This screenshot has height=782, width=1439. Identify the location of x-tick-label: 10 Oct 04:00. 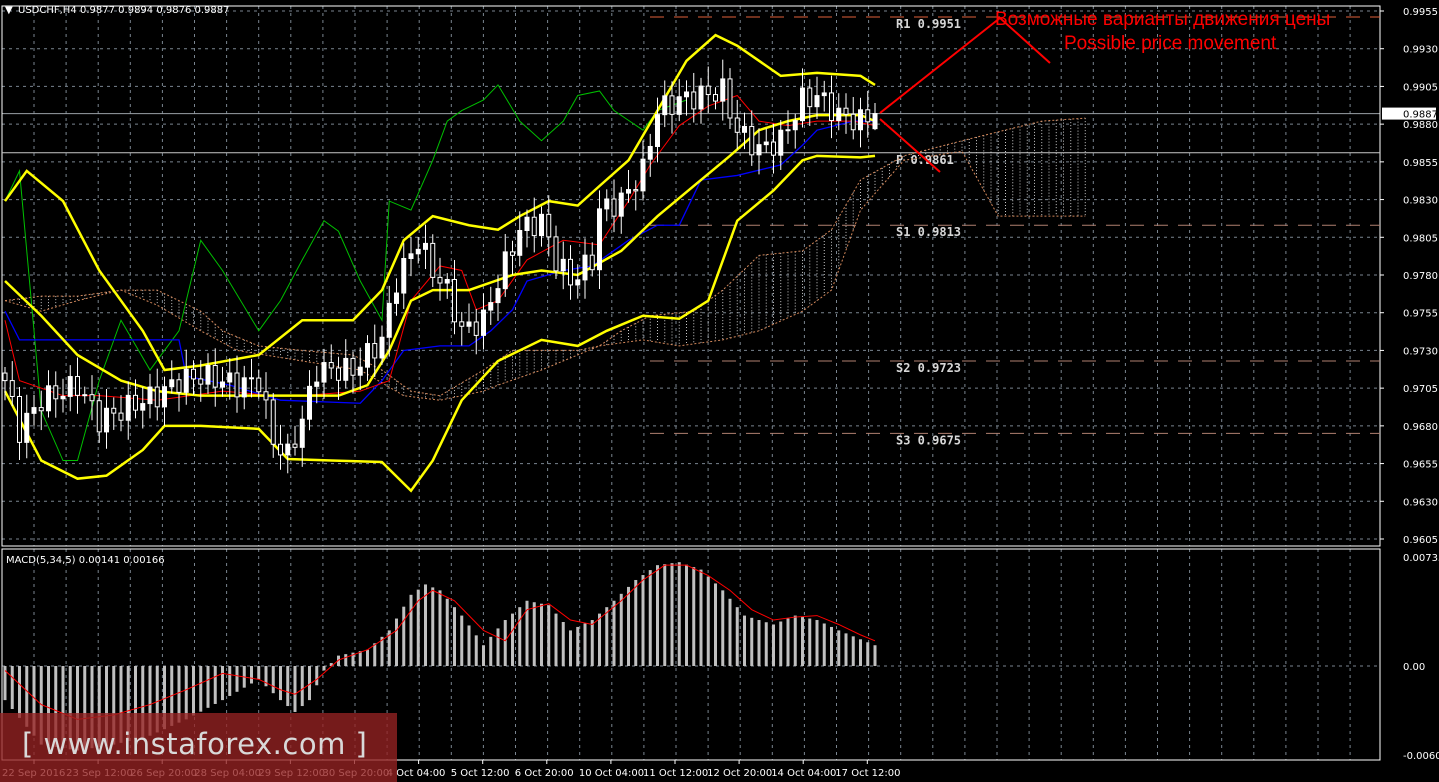
(611, 773).